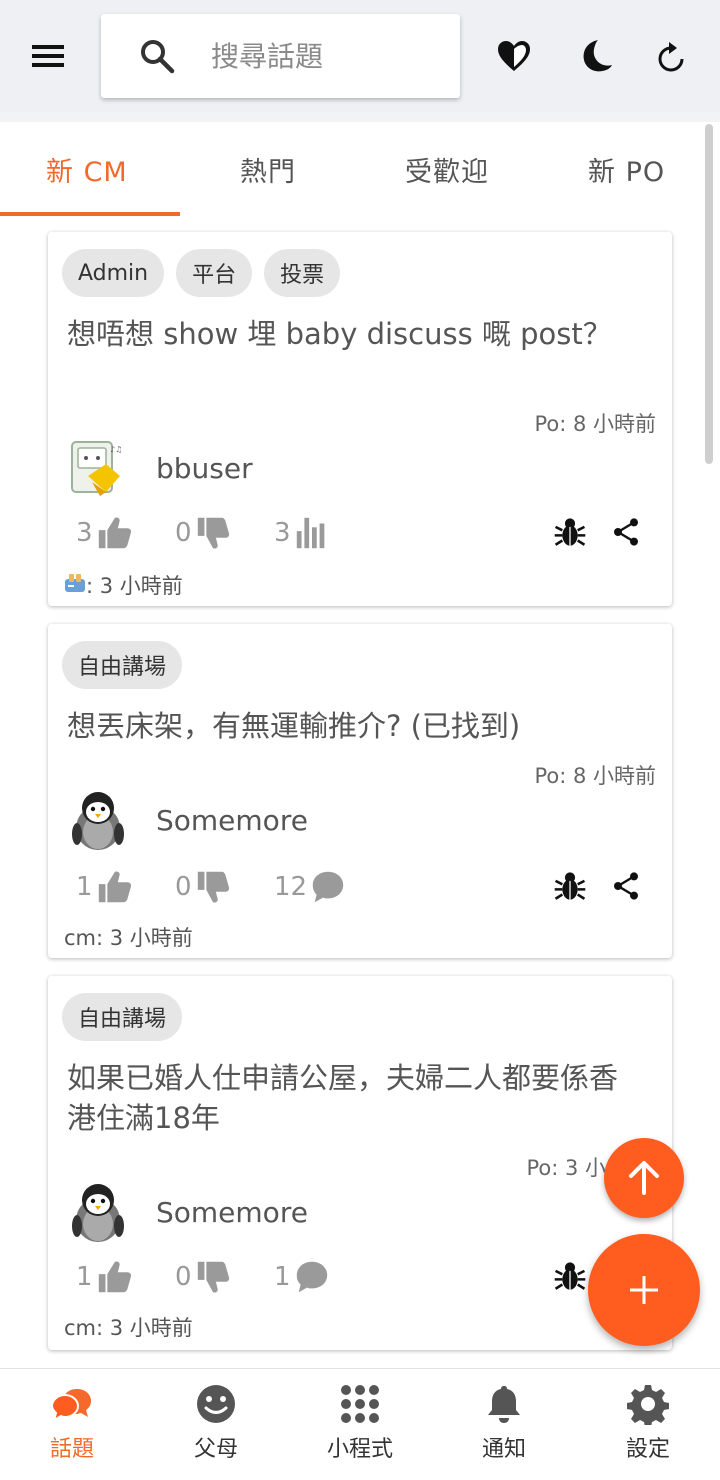 The height and width of the screenshot is (1480, 720). I want to click on bar-chart-icon, so click(312, 533).